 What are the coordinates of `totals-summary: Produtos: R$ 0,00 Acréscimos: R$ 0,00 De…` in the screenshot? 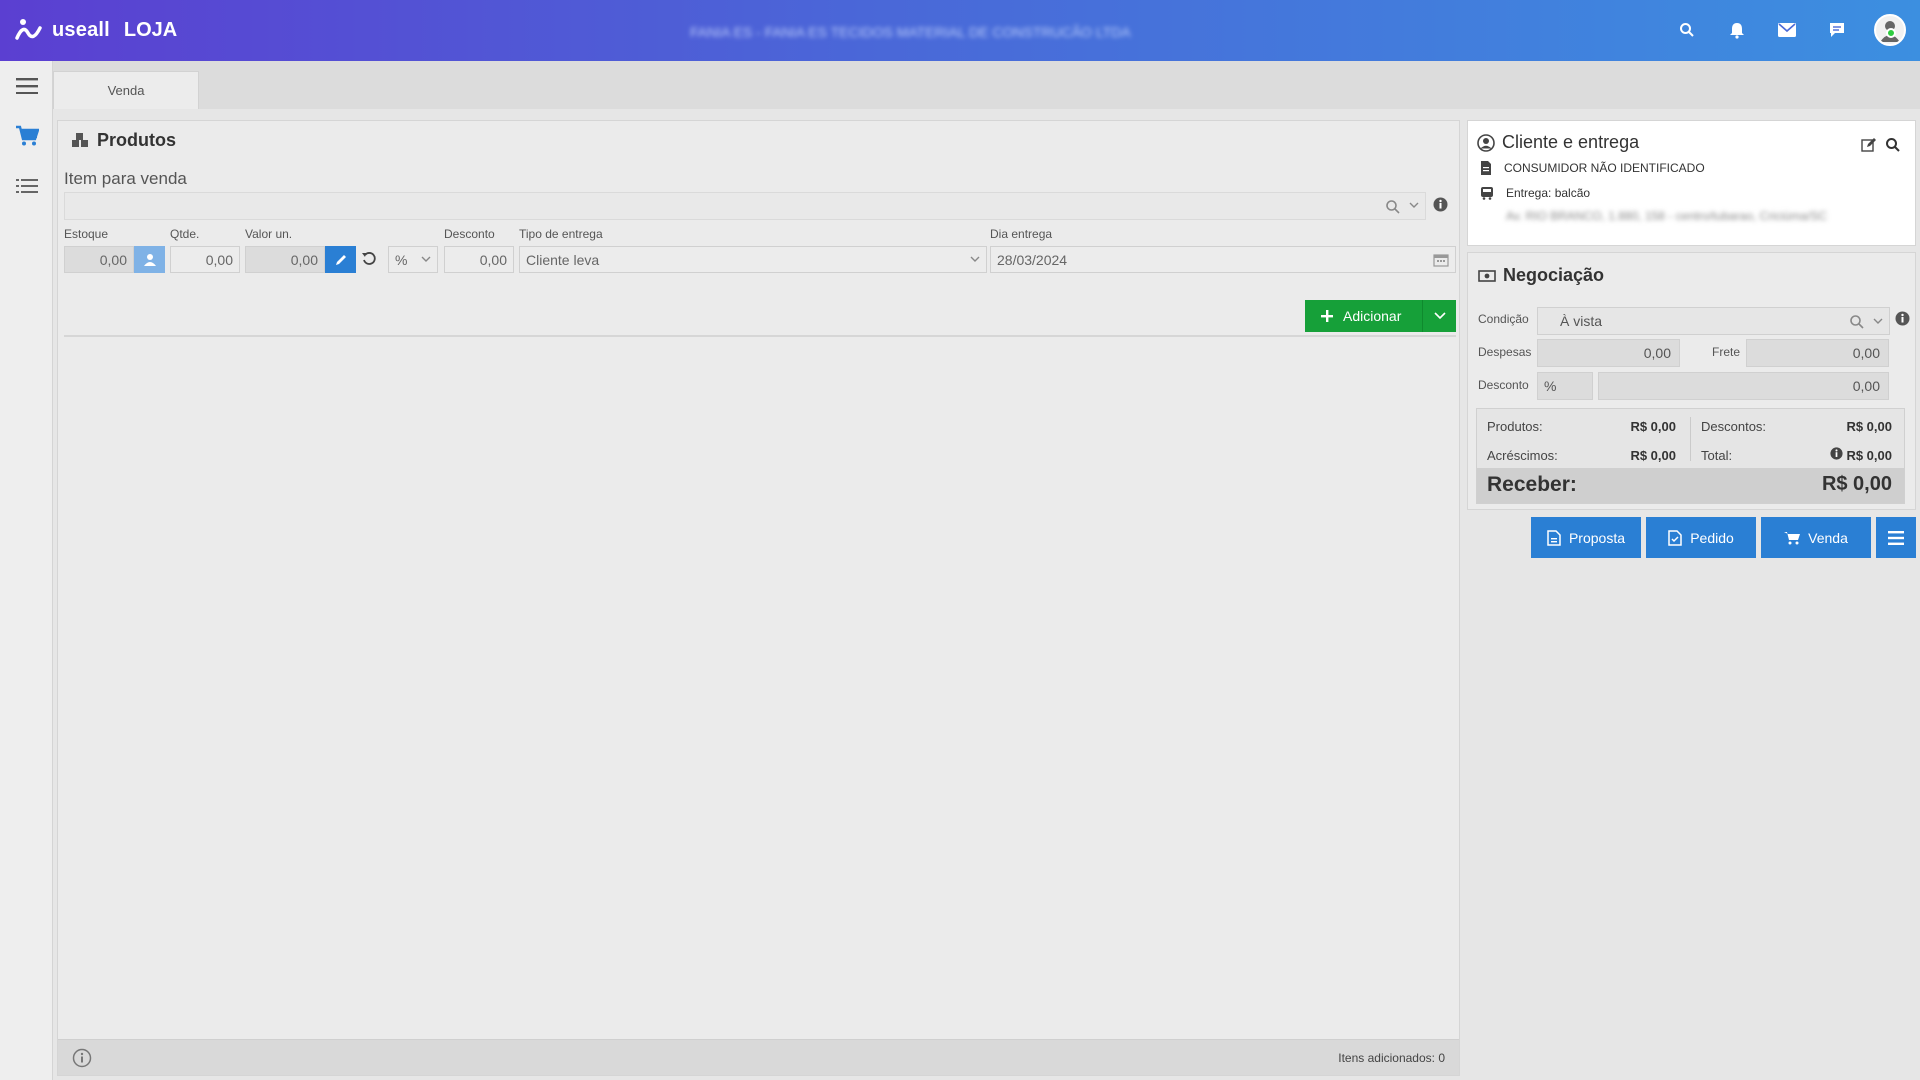 It's located at (1690, 456).